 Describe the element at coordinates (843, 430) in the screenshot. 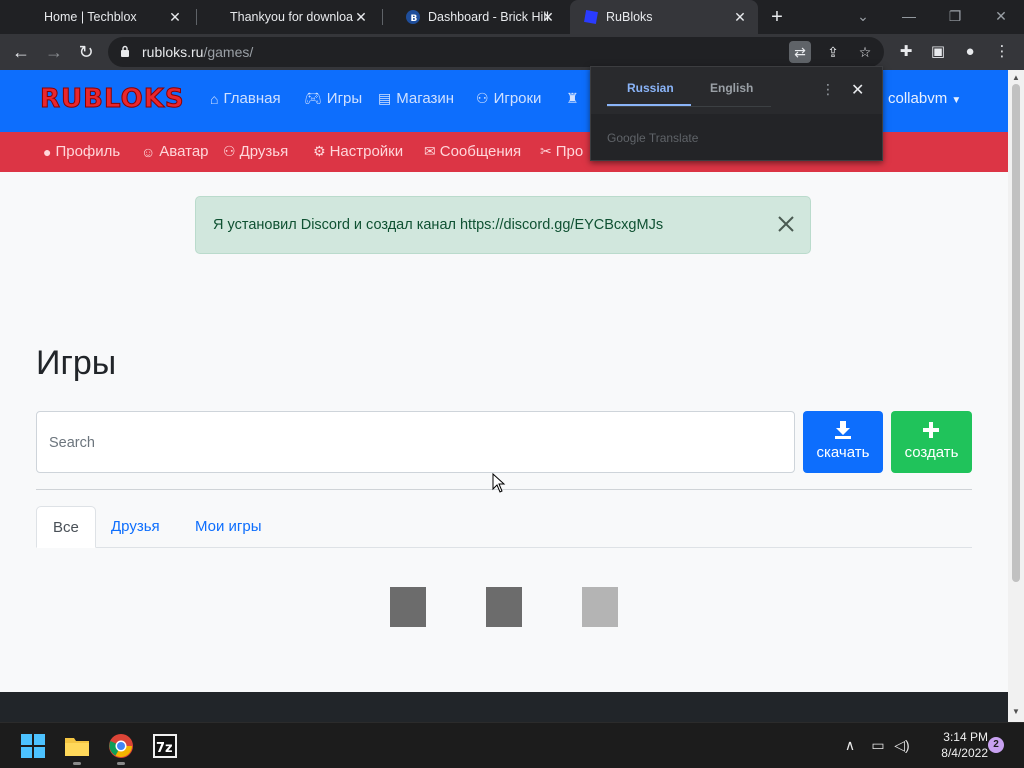

I see `download-icon` at that location.